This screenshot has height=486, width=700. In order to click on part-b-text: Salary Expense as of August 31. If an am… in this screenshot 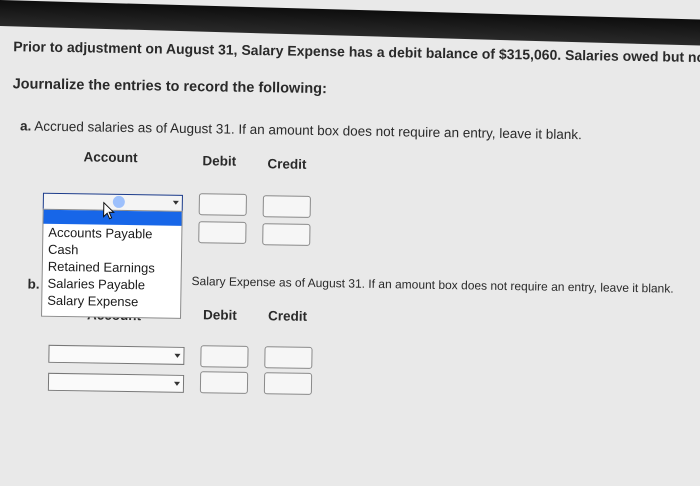, I will do `click(432, 285)`.